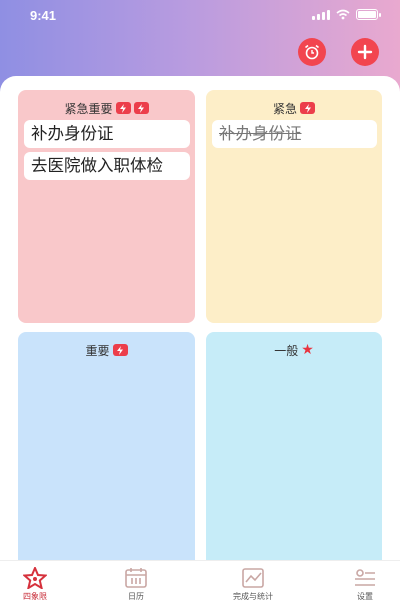 This screenshot has height=603, width=400. Describe the element at coordinates (88, 108) in the screenshot. I see `quadrant-title: 紧急重要` at that location.